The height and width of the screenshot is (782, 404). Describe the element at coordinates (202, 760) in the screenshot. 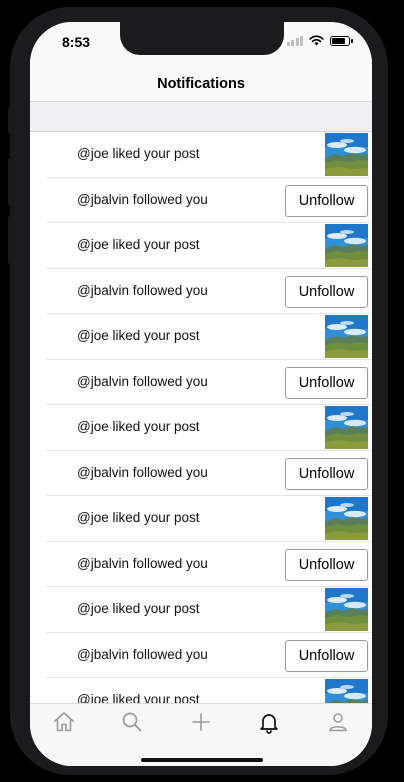

I see `home-indicator` at that location.